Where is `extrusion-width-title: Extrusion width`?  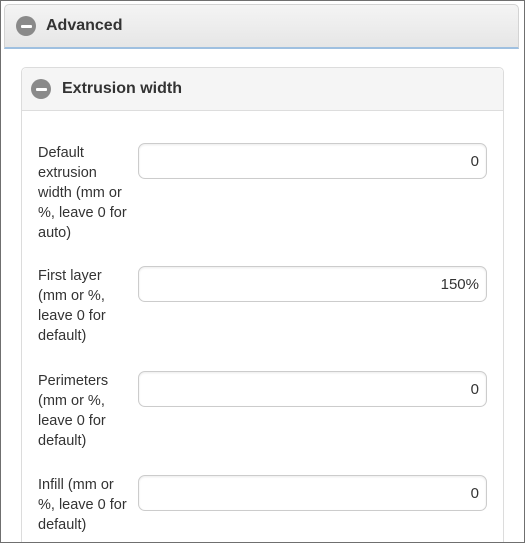 extrusion-width-title: Extrusion width is located at coordinates (122, 88).